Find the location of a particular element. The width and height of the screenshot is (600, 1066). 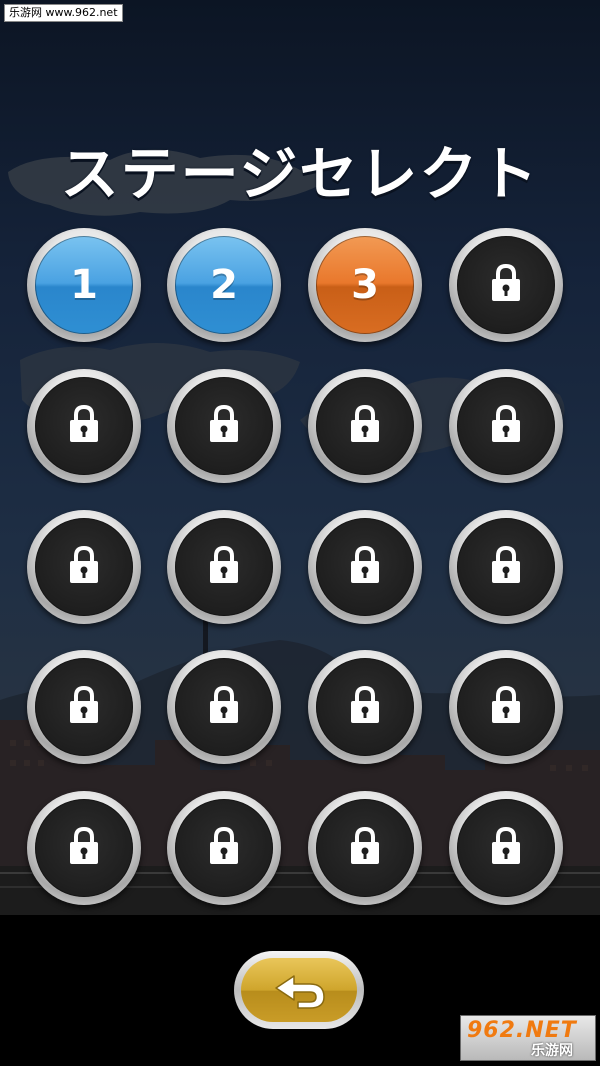

stage-button-face: 3 is located at coordinates (365, 285).